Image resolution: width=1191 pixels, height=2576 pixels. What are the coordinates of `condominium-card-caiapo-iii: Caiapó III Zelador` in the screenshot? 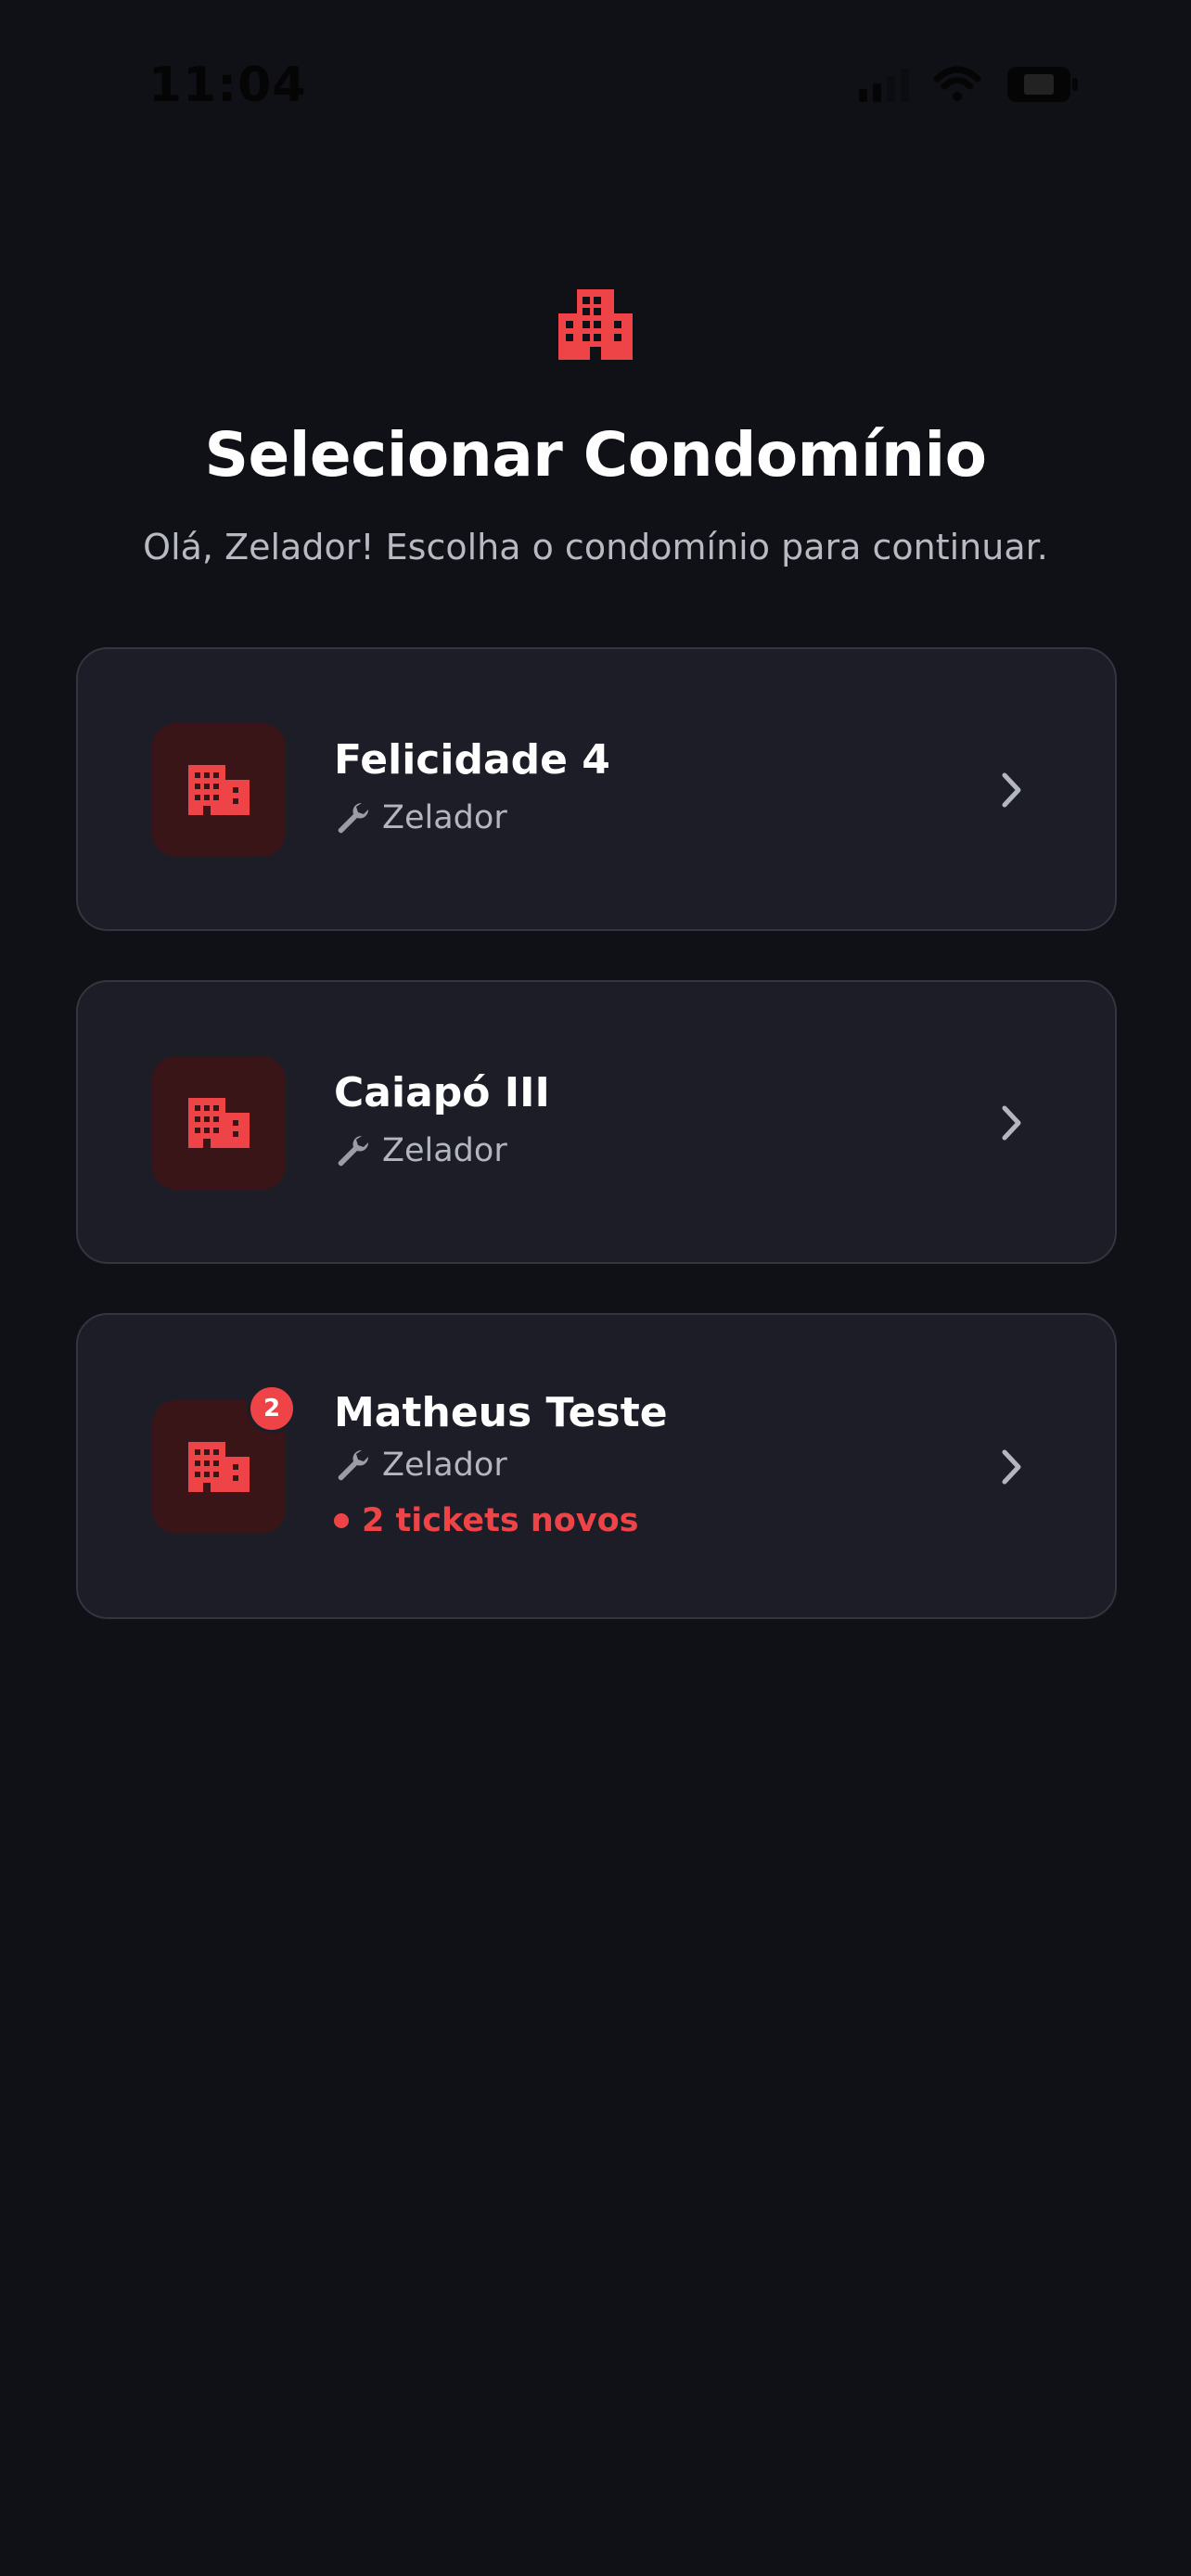 It's located at (597, 1122).